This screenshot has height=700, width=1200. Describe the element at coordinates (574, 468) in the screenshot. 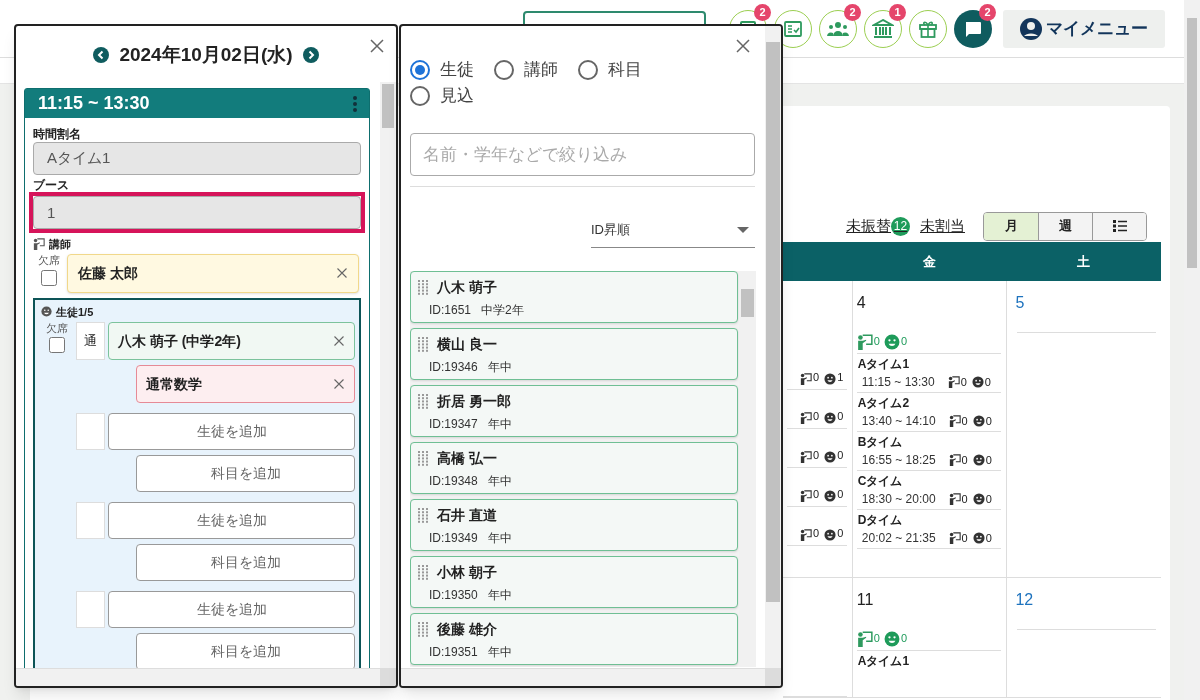

I see `person-card: 高橋 弘一 ID:19348 年中` at that location.